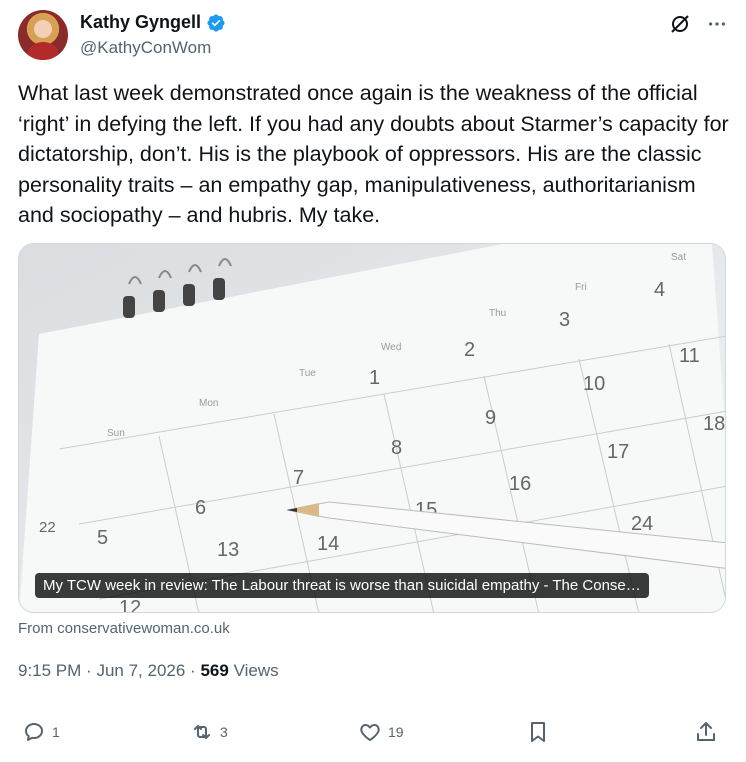  What do you see at coordinates (581, 287) in the screenshot?
I see `day-label-fri: Fri` at bounding box center [581, 287].